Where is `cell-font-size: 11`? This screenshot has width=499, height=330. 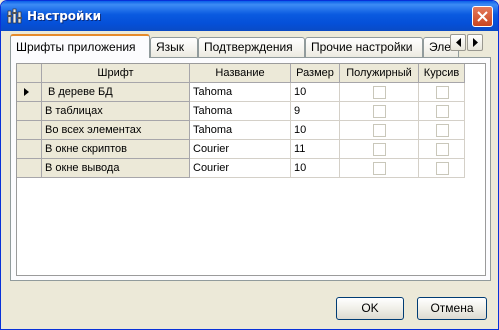
cell-font-size: 11 is located at coordinates (315, 149).